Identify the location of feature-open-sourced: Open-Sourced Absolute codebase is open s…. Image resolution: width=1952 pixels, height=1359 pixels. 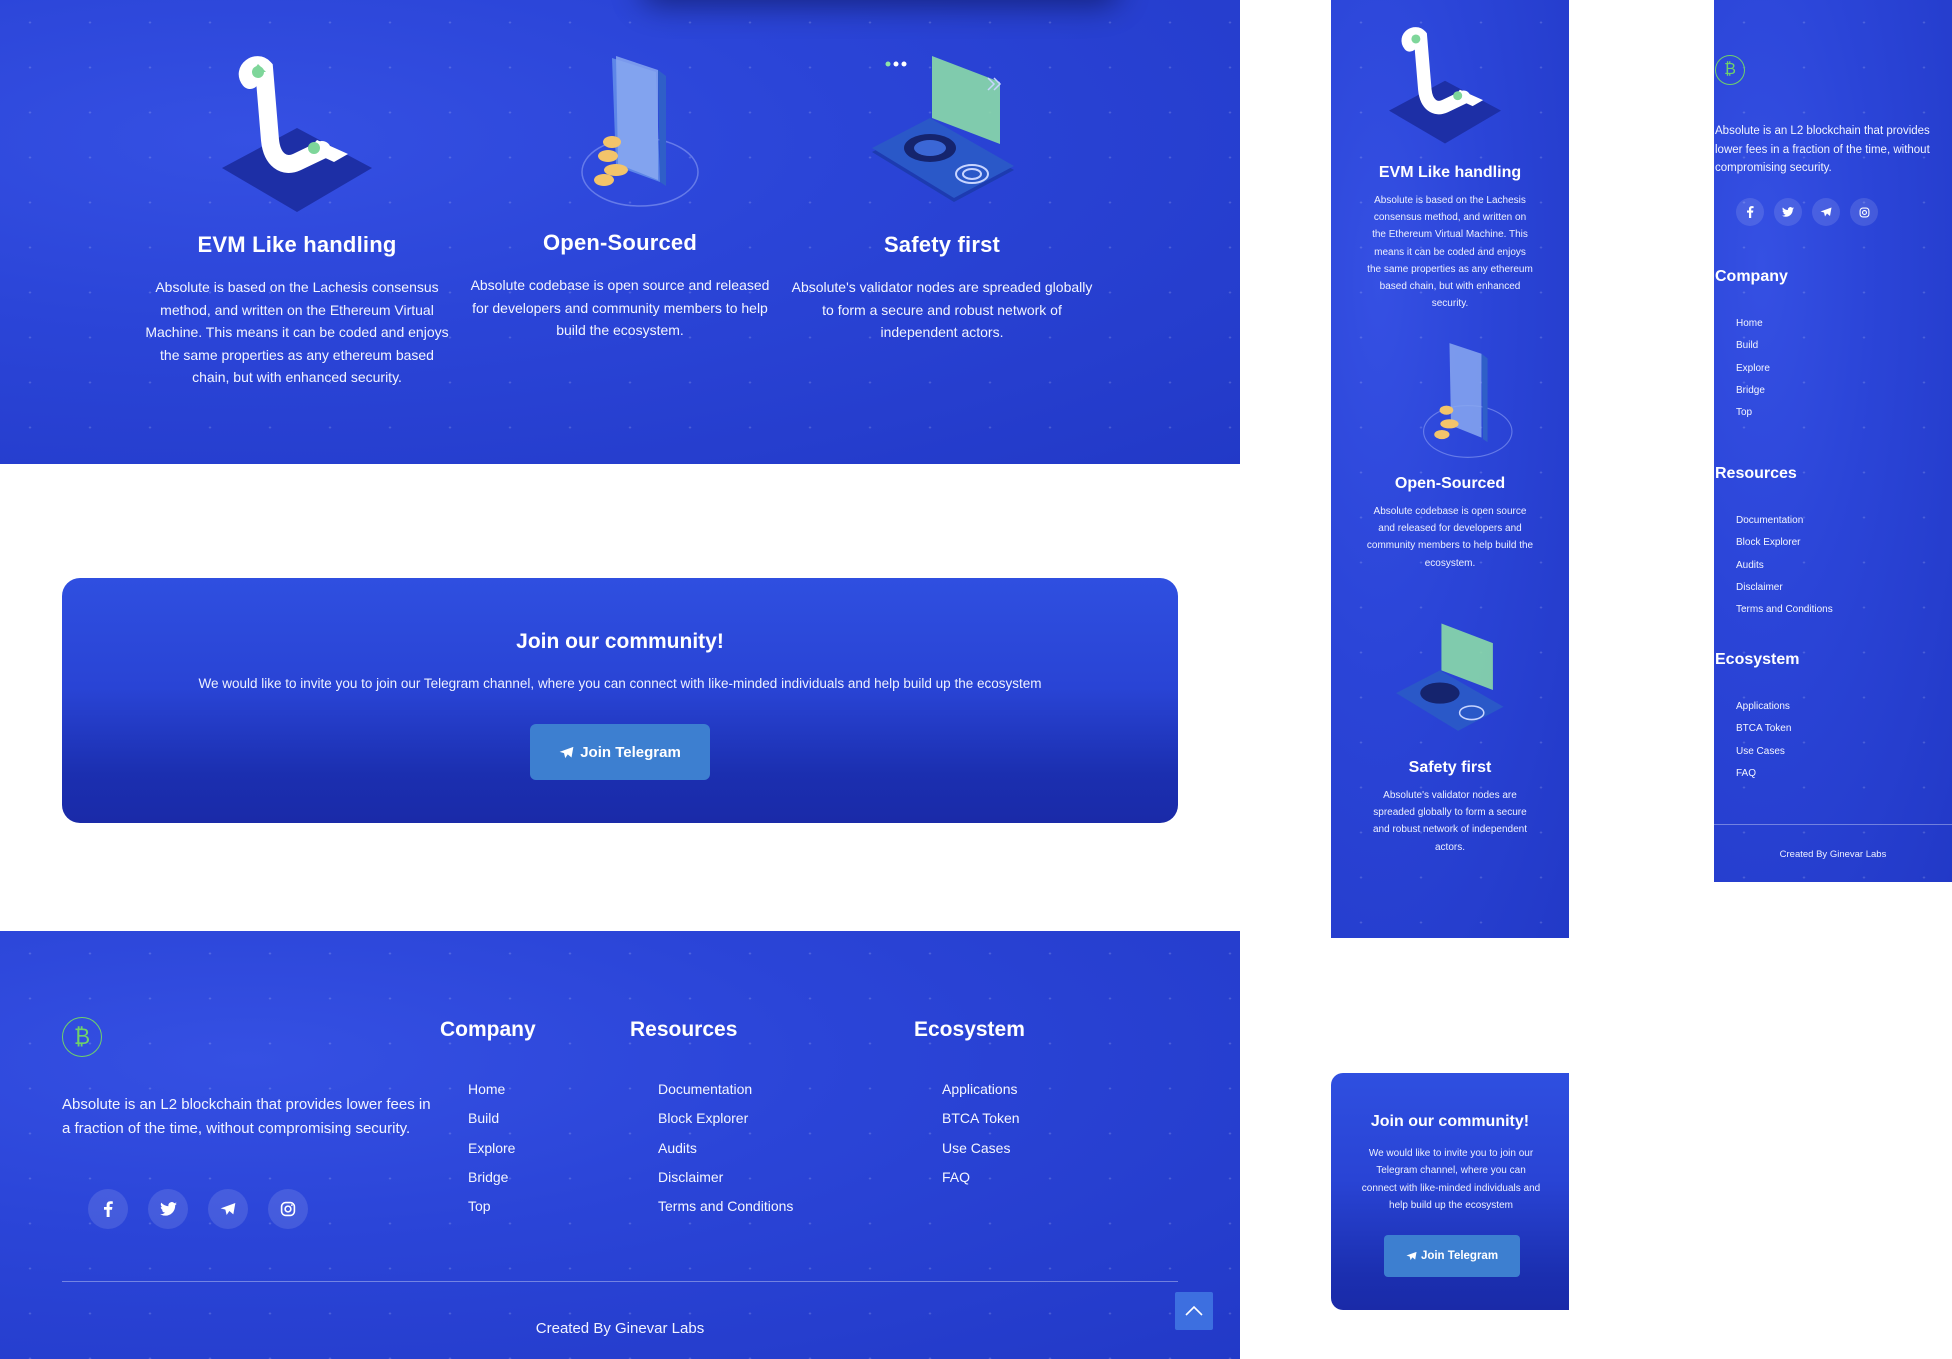
(620, 286).